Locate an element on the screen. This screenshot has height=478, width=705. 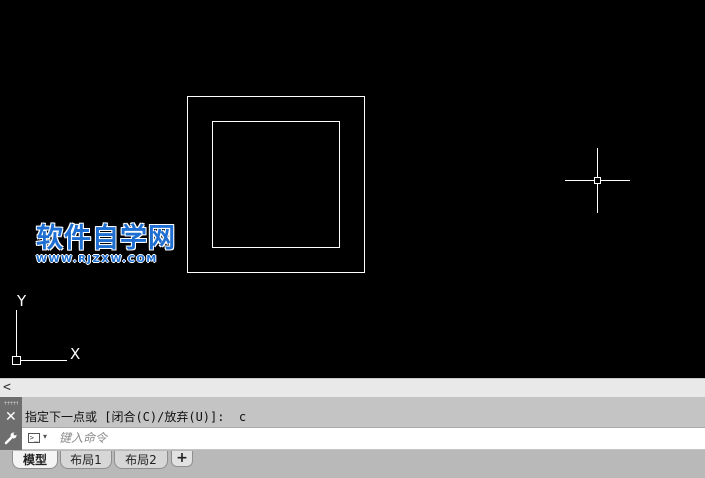
inner-rectangle is located at coordinates (276, 184).